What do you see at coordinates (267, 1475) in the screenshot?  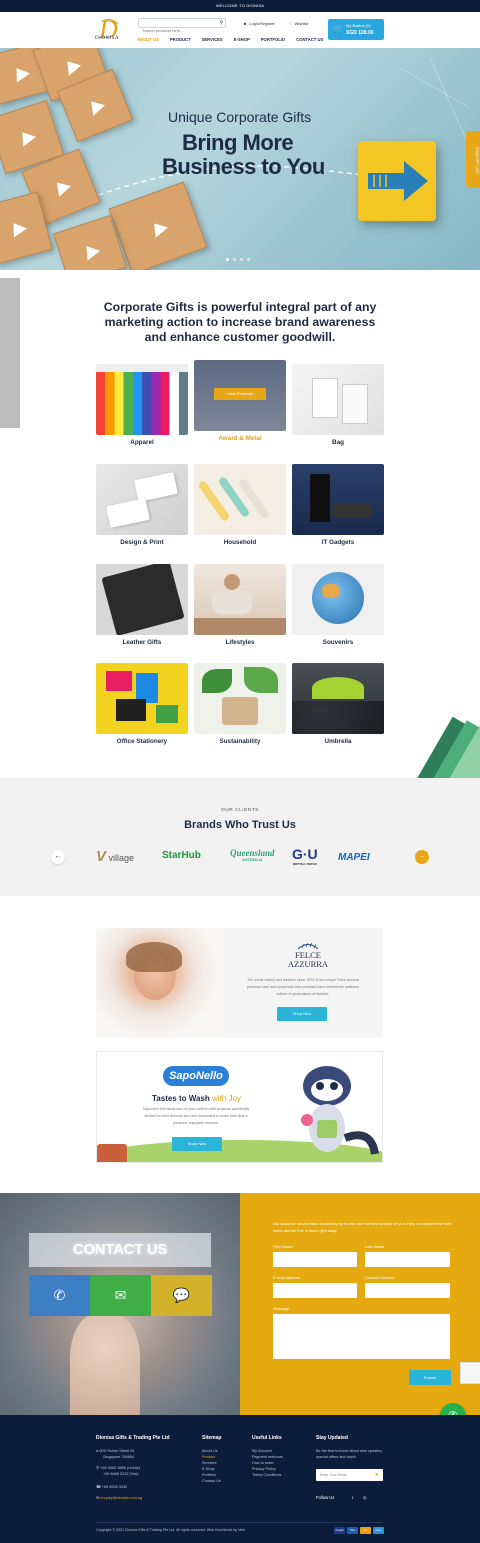 I see `useful-link: Terms Conditions` at bounding box center [267, 1475].